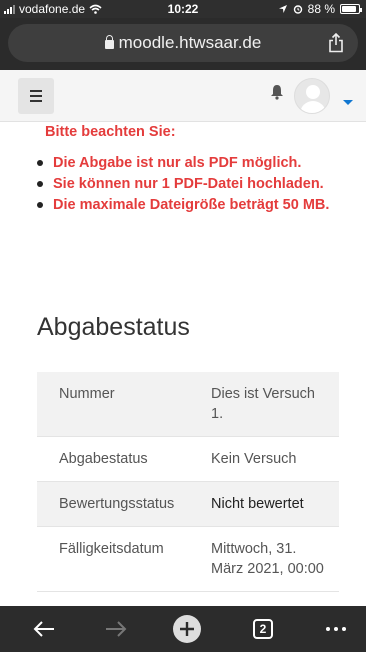  I want to click on url-bar: moodle.htwsaar.de, so click(183, 43).